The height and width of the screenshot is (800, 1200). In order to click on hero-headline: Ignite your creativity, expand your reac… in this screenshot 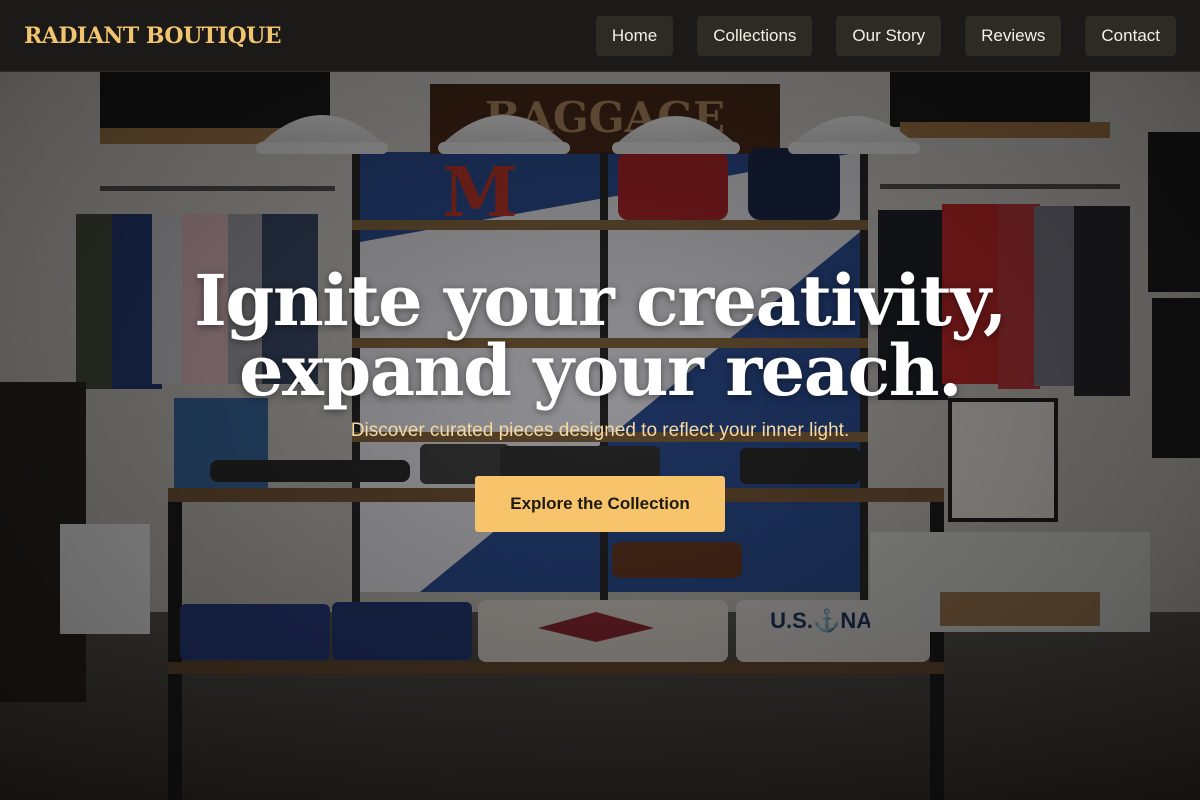, I will do `click(600, 335)`.